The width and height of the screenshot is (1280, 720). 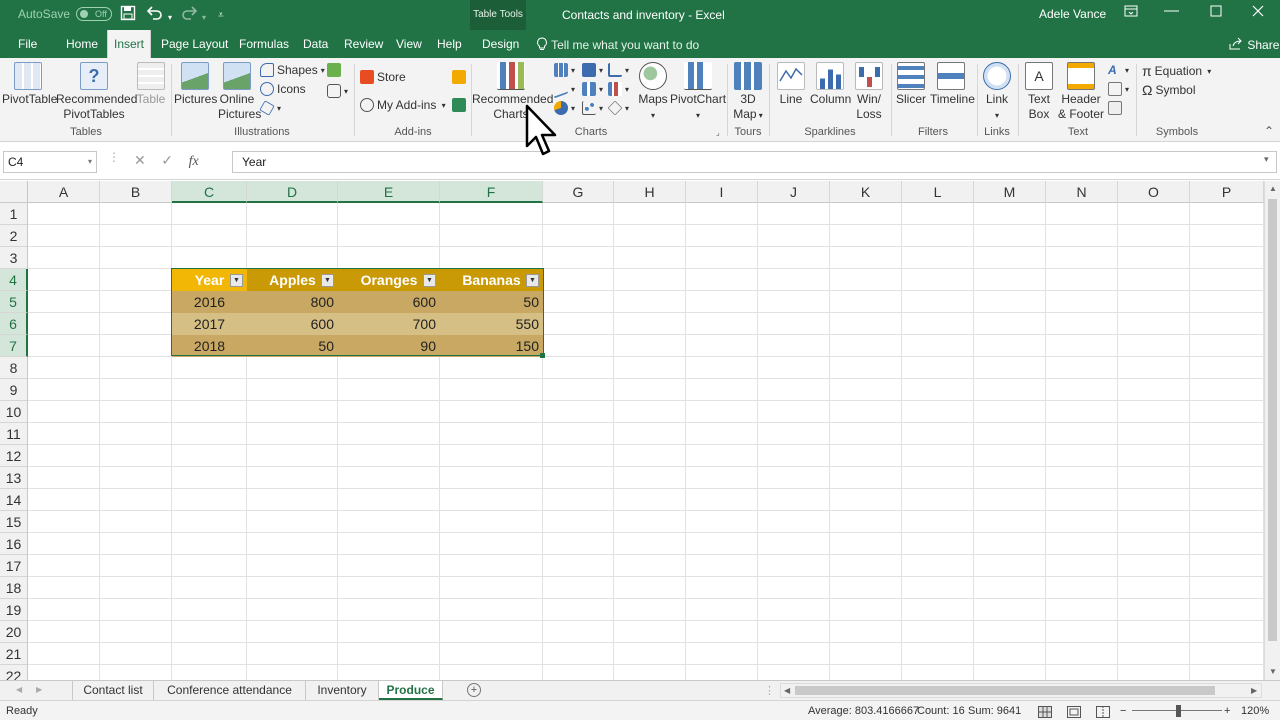 I want to click on text-box-button: A Text Box, so click(x=1039, y=92).